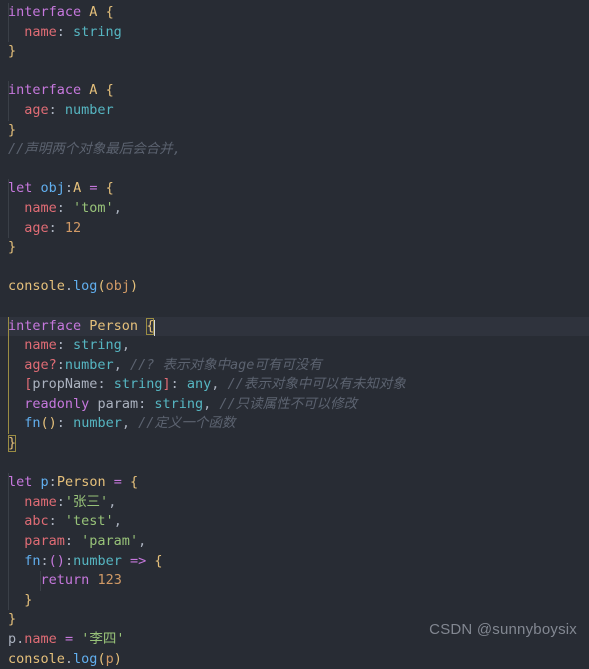 The width and height of the screenshot is (589, 669). I want to click on code-line: fn:():number => {, so click(294, 561).